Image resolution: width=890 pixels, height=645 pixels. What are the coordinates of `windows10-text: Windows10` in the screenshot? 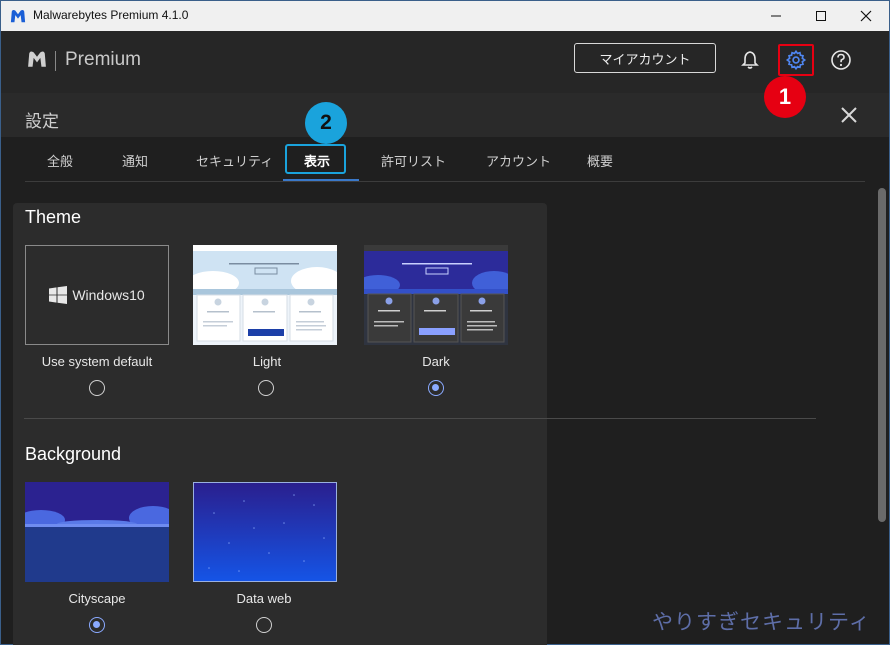 It's located at (108, 295).